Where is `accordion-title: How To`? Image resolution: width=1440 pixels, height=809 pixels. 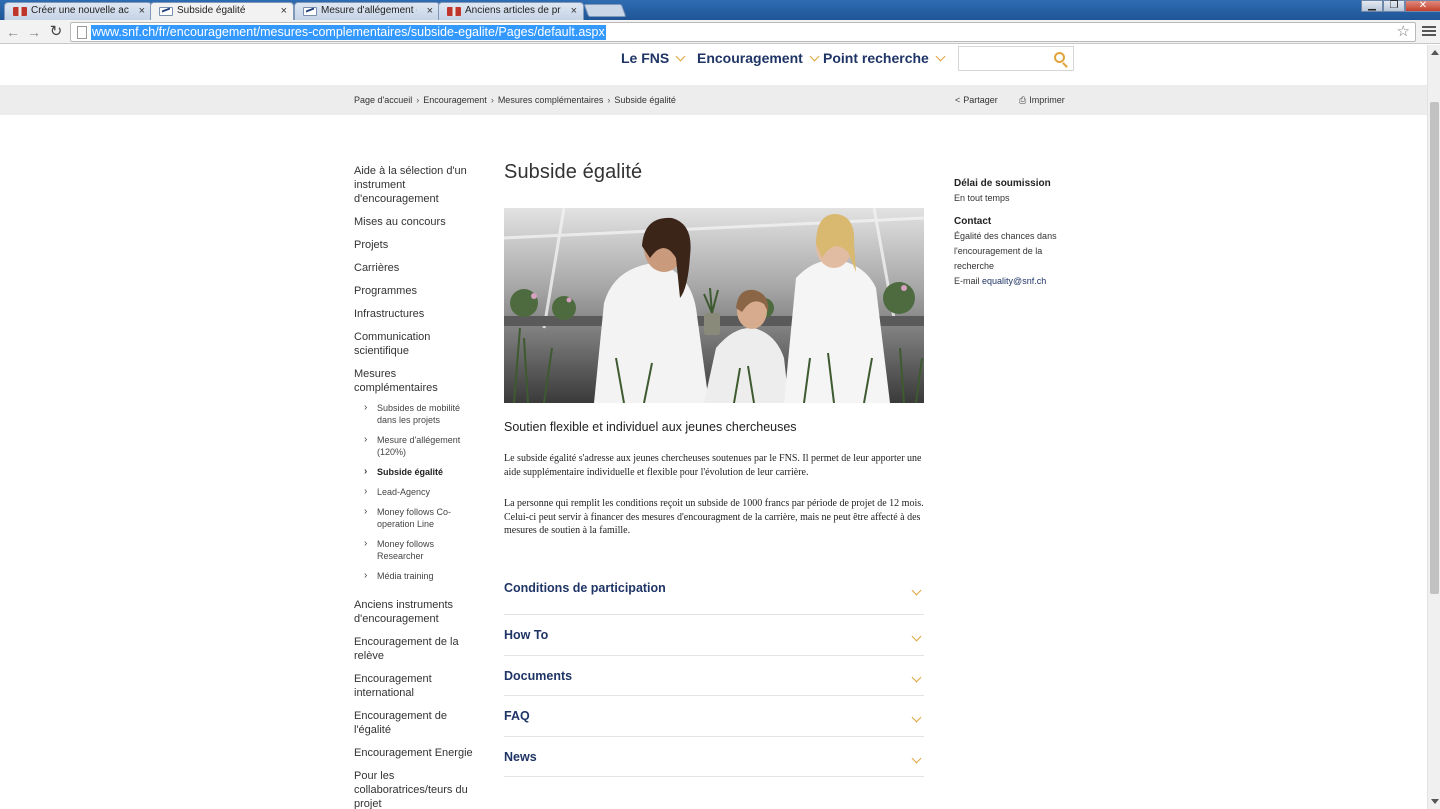
accordion-title: How To is located at coordinates (526, 635).